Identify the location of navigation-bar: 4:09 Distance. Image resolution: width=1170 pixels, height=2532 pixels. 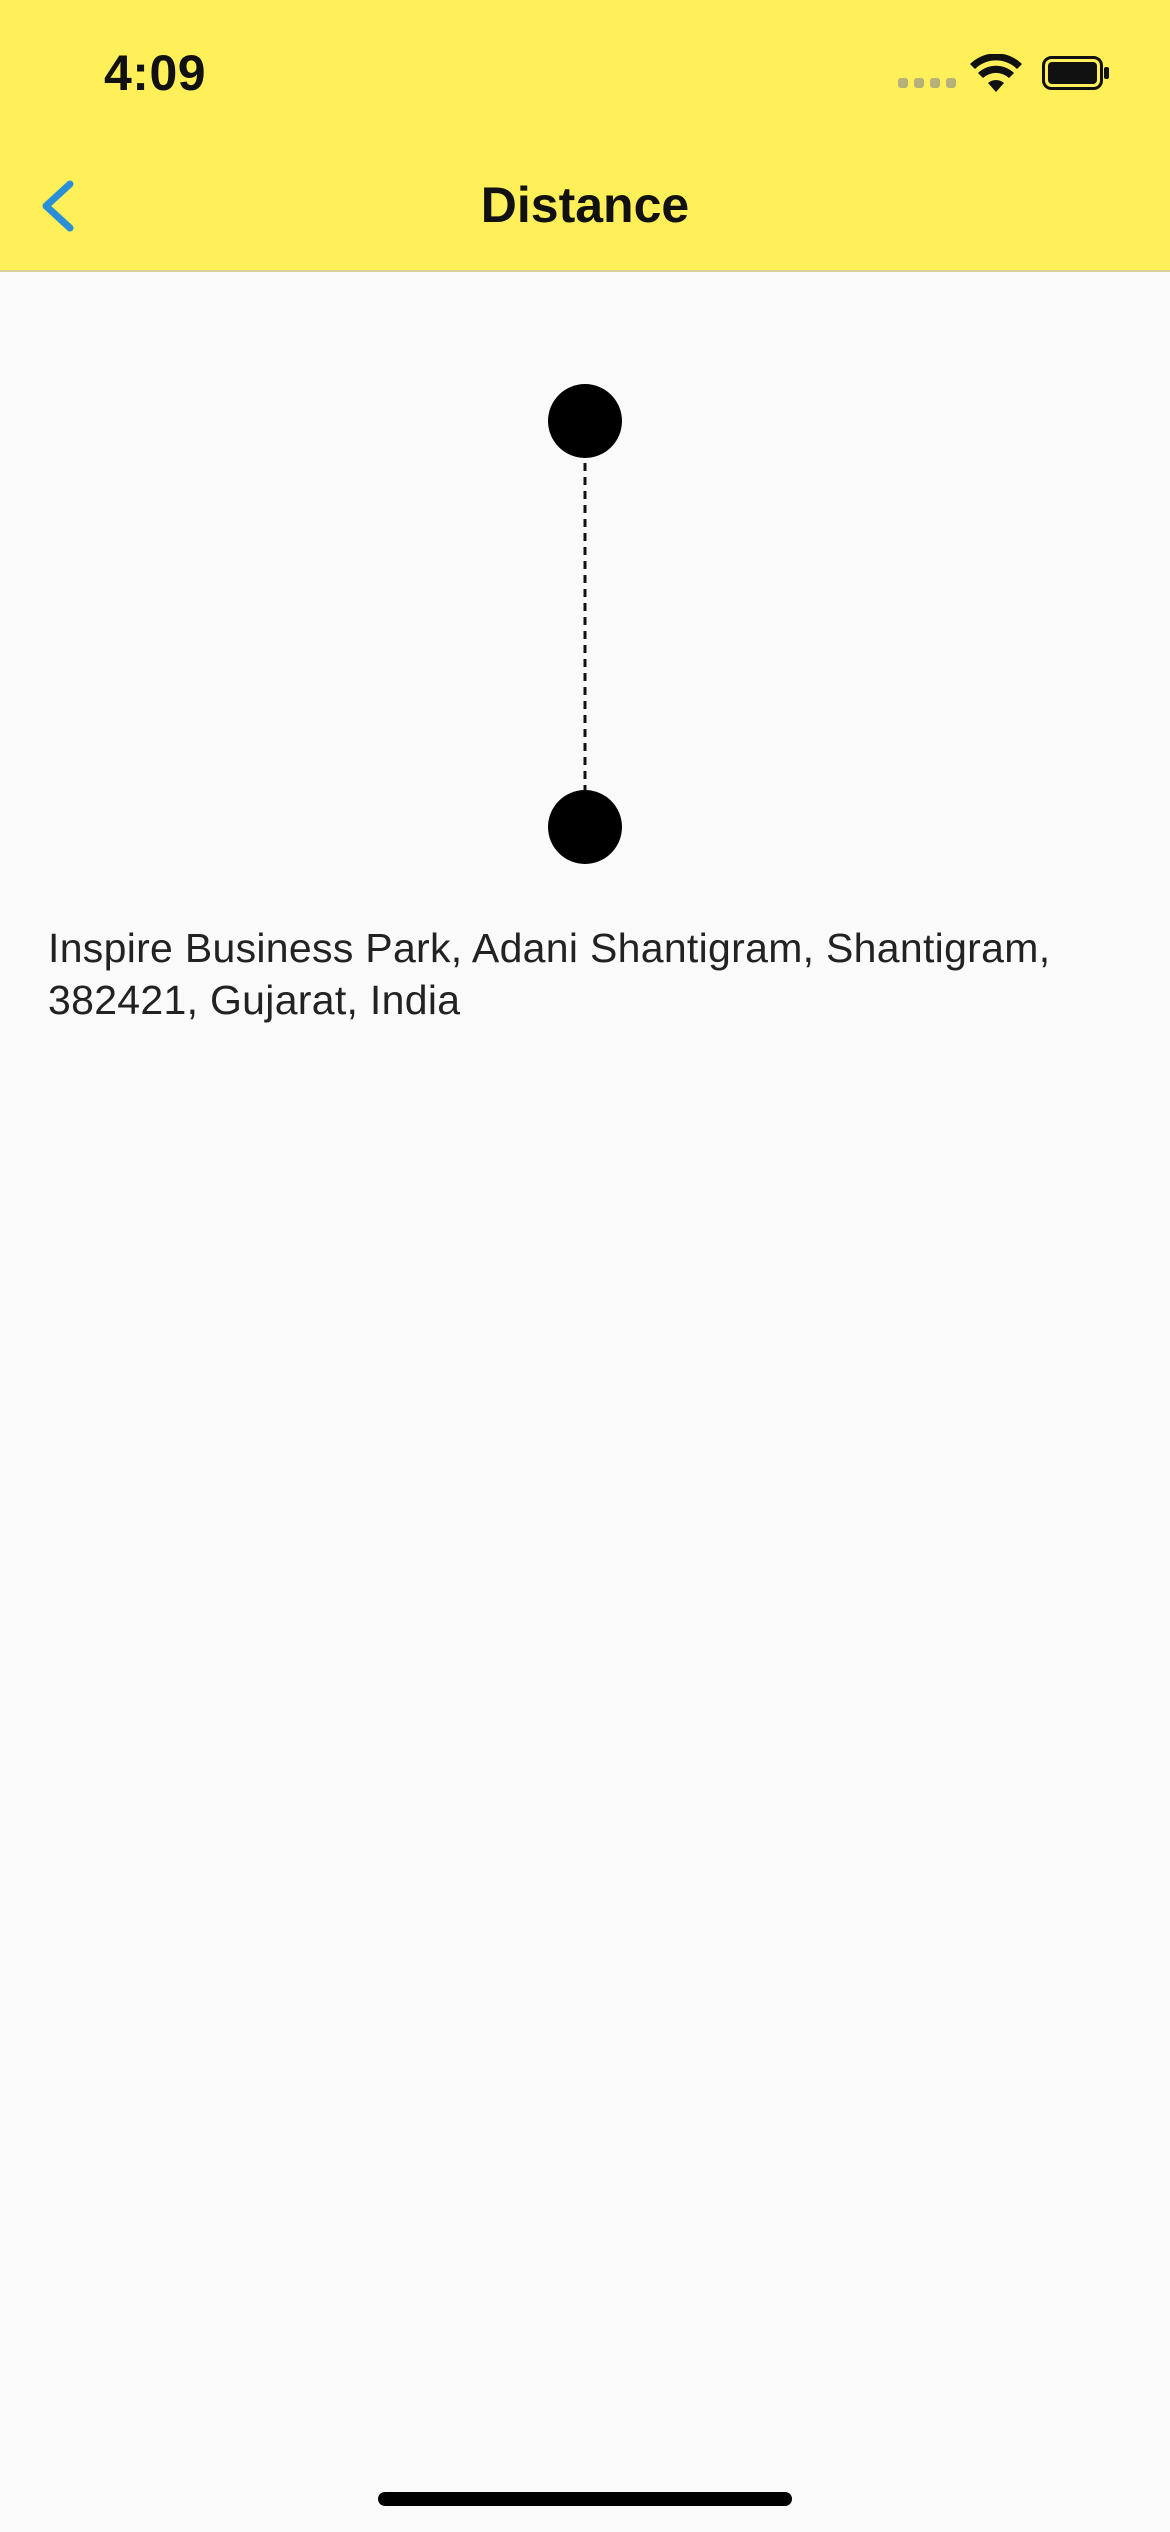
(585, 136).